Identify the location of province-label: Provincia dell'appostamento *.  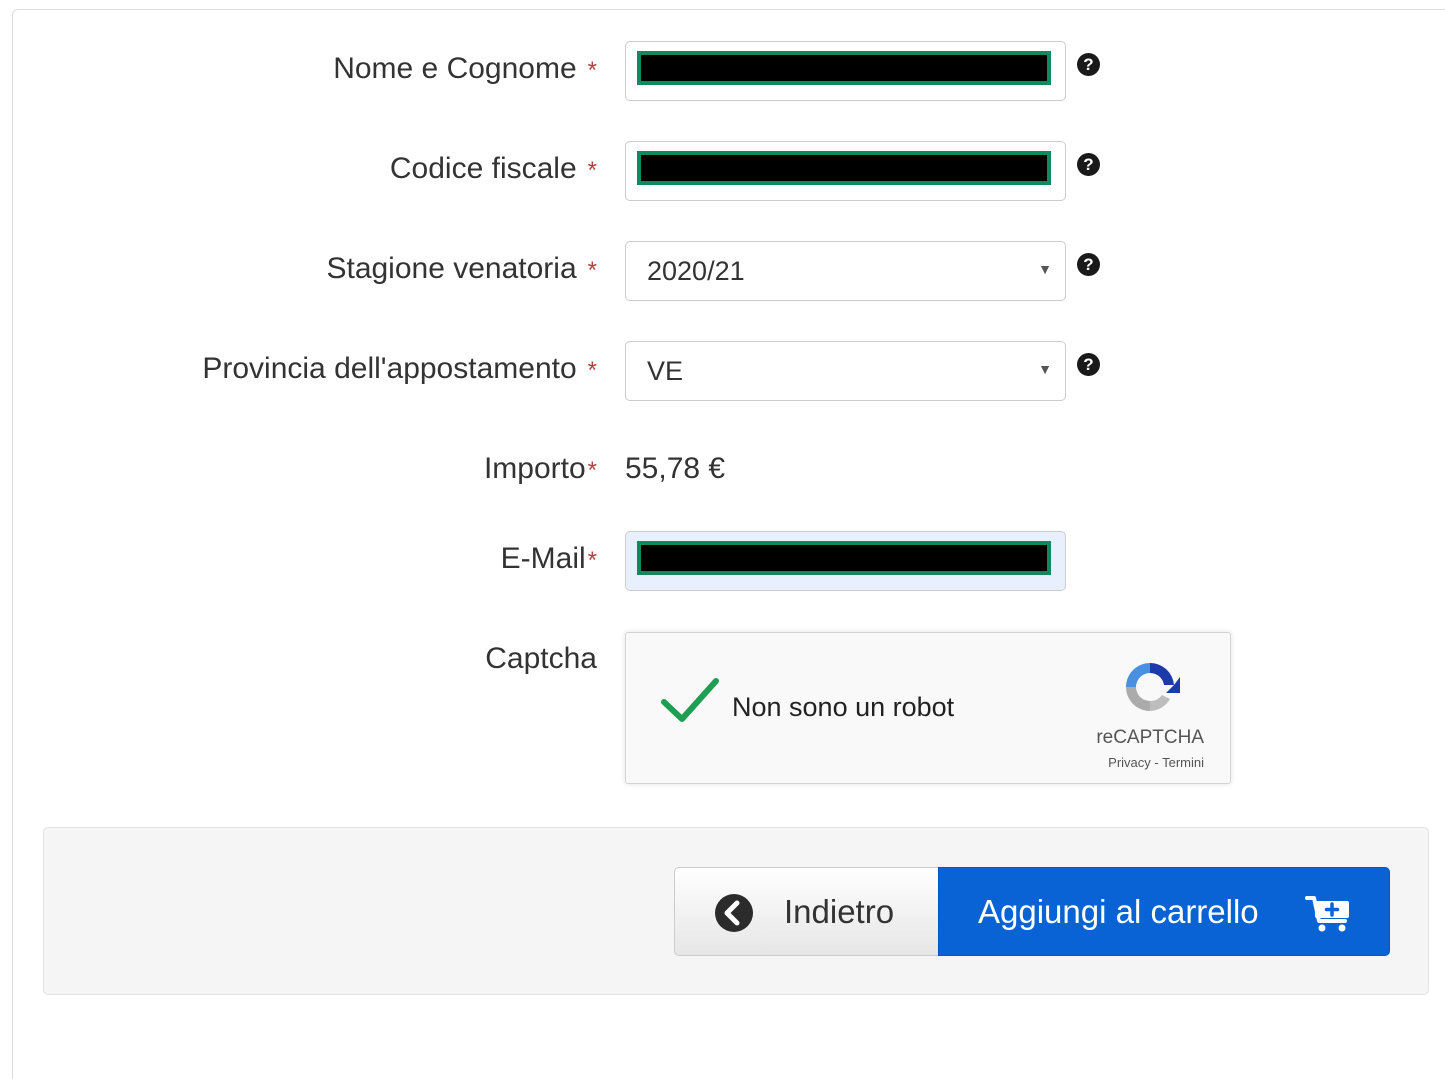
(399, 368).